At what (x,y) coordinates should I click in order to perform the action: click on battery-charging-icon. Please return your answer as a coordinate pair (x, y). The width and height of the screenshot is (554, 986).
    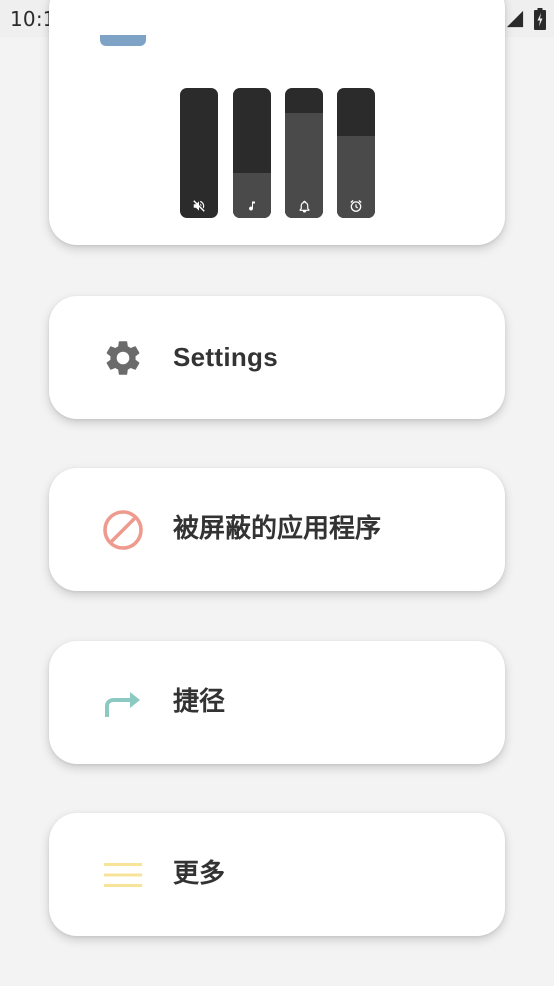
    Looking at the image, I should click on (540, 19).